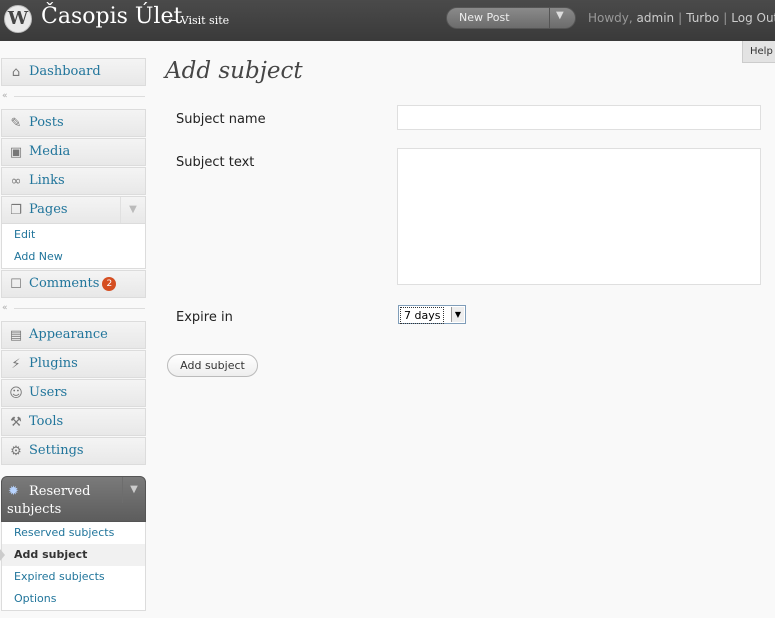 The width and height of the screenshot is (775, 618). Describe the element at coordinates (656, 18) in the screenshot. I see `user-profile-link: admin` at that location.